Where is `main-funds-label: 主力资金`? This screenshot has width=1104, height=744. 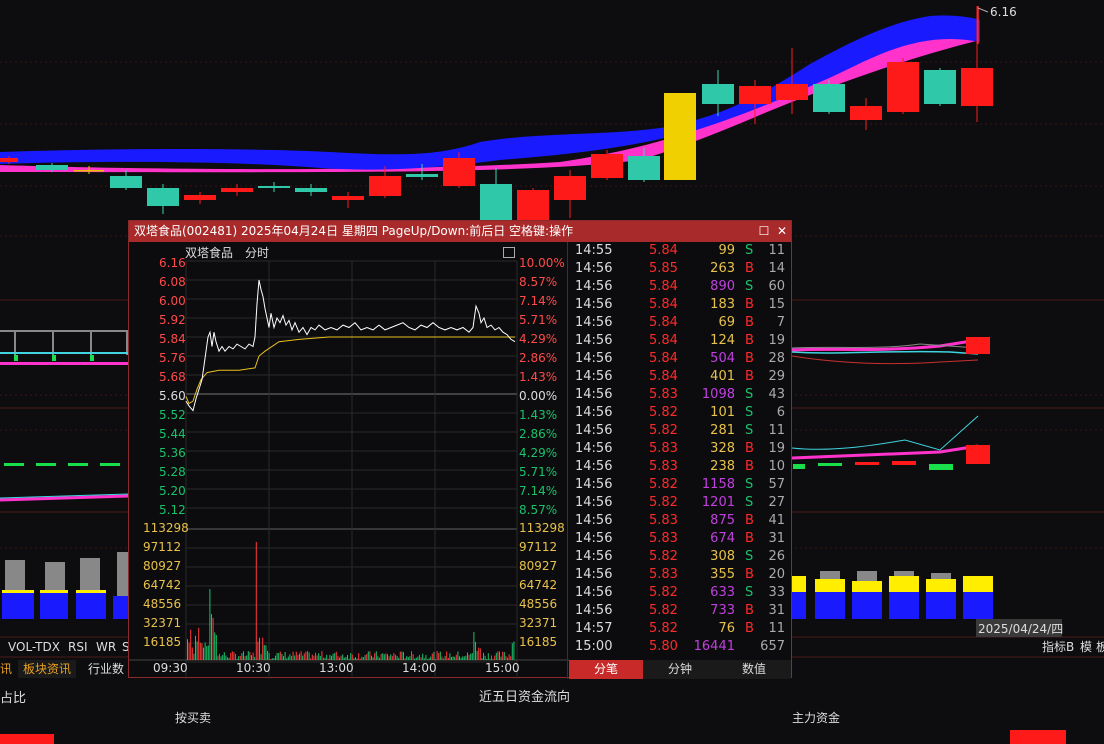 main-funds-label: 主力资金 is located at coordinates (816, 718).